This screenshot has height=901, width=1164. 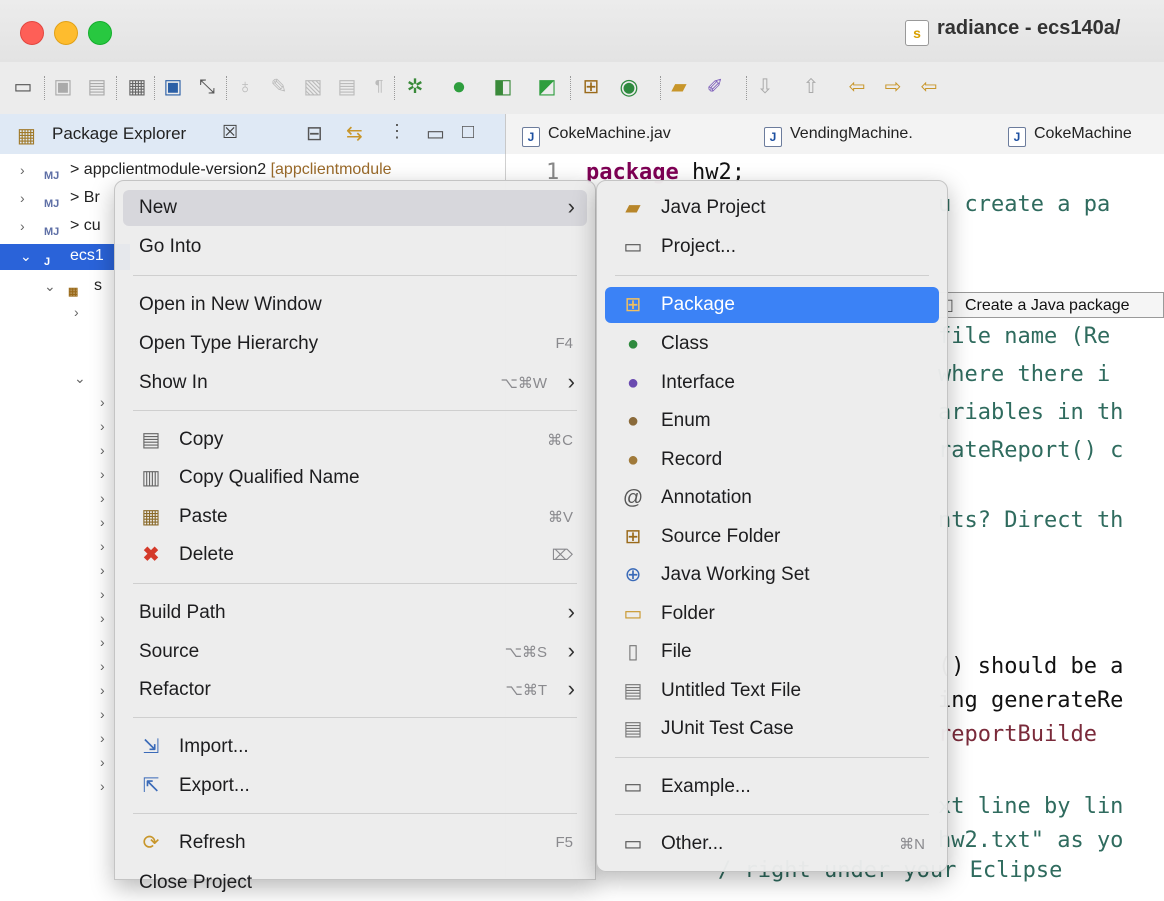 I want to click on menu-item-open-type-hierarchy: Open Type Hierarchy F4, so click(x=355, y=344).